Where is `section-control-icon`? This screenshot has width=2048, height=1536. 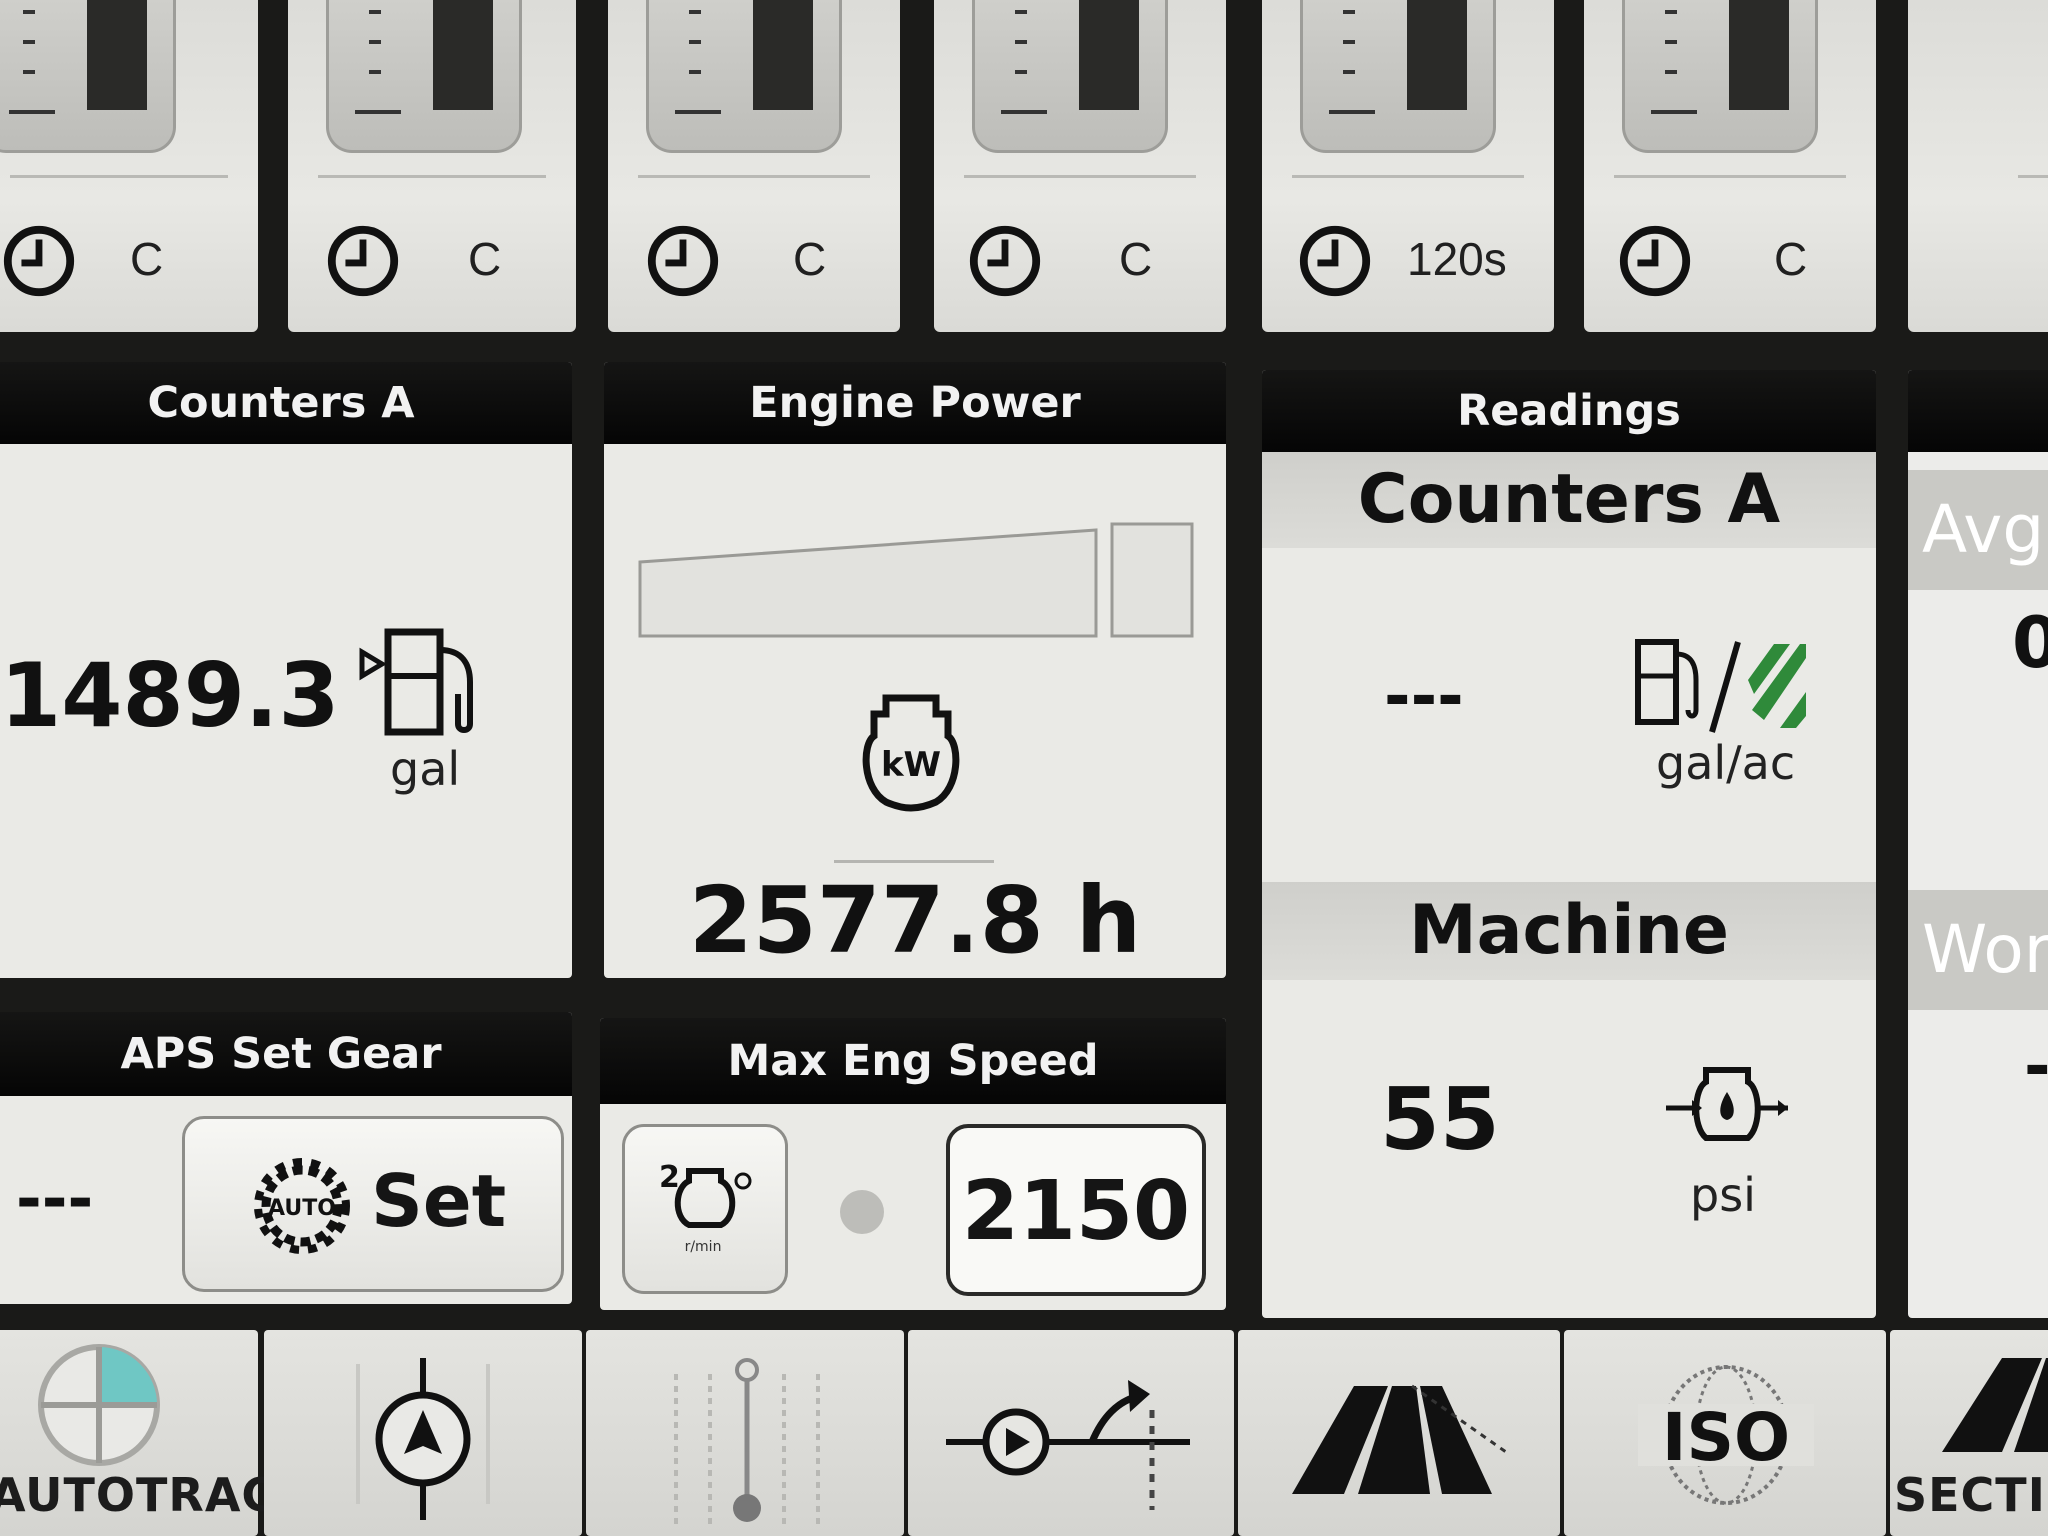 section-control-icon is located at coordinates (1995, 1405).